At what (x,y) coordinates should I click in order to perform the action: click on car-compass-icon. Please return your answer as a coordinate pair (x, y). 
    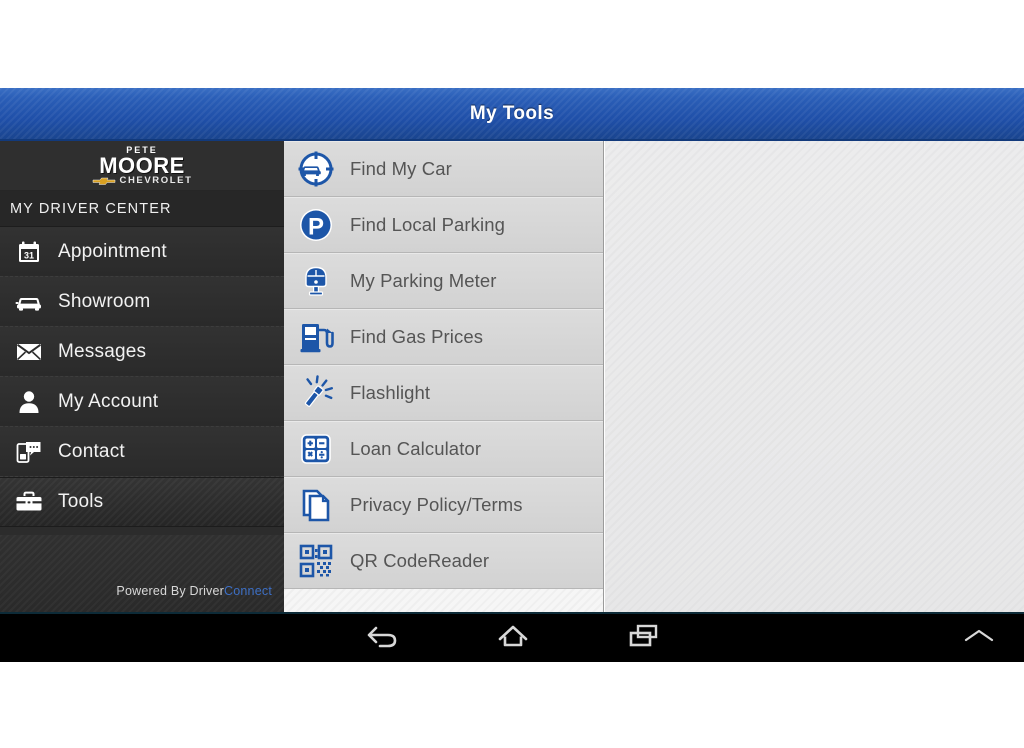
    Looking at the image, I should click on (316, 169).